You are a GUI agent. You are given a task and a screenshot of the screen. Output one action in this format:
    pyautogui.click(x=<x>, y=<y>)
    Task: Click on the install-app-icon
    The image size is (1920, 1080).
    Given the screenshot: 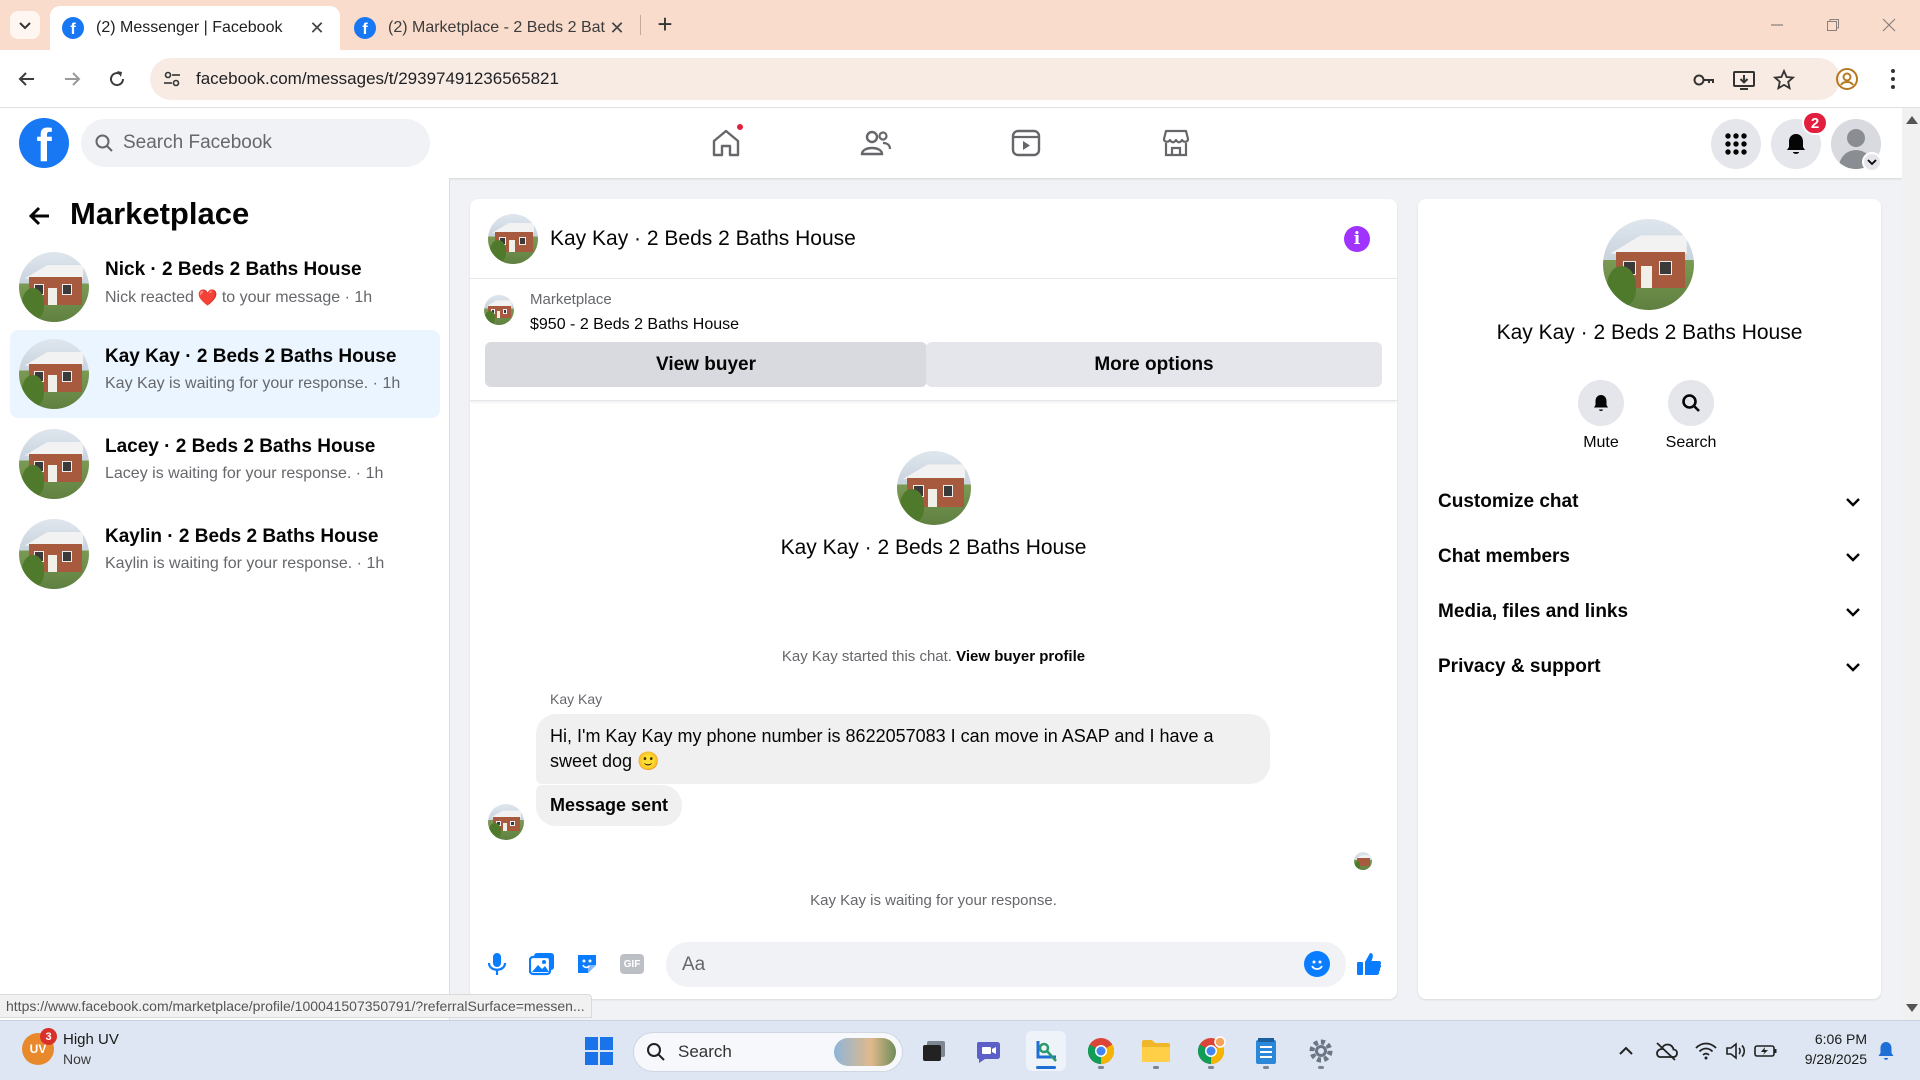 What is the action you would take?
    pyautogui.click(x=1744, y=80)
    